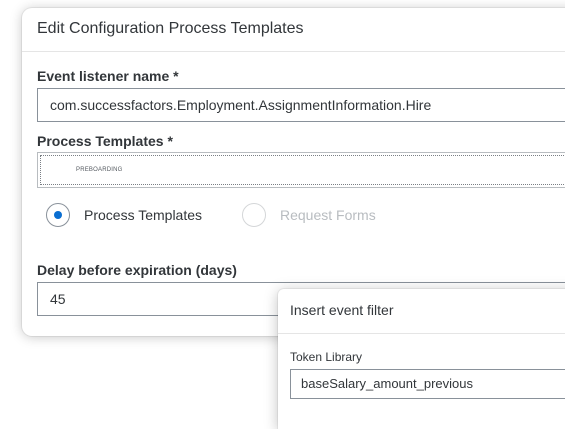  Describe the element at coordinates (328, 215) in the screenshot. I see `radio-request-forms-label: Request Forms` at that location.